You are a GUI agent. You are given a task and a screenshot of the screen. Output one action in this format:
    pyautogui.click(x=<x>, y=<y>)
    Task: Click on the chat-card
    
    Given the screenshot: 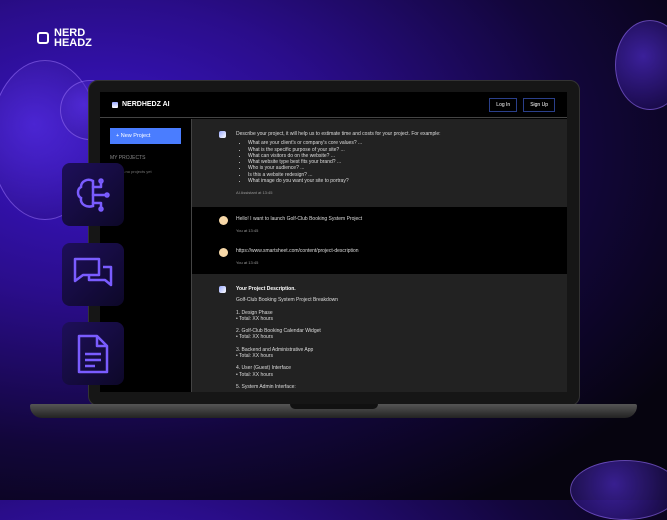 What is the action you would take?
    pyautogui.click(x=93, y=274)
    